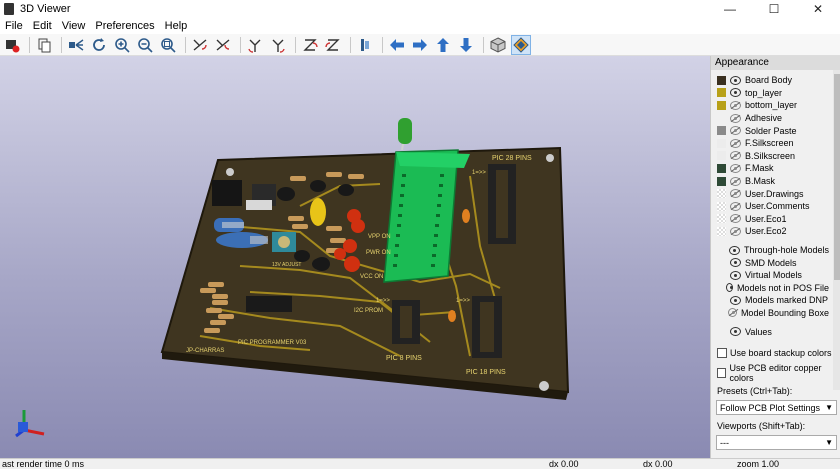 Image resolution: width=840 pixels, height=469 pixels. I want to click on window-controls: — ☐ ✕, so click(774, 9).